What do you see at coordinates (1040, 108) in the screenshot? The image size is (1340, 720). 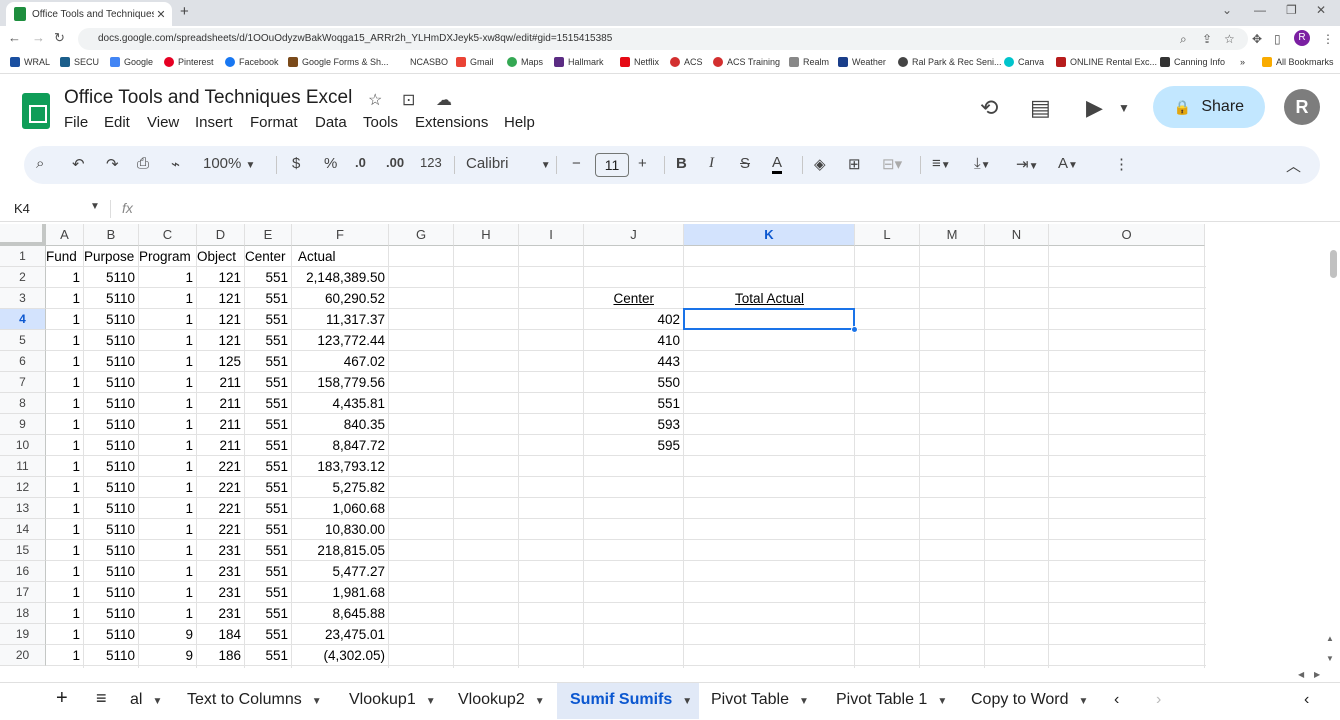 I see `comments-icon: ▤` at bounding box center [1040, 108].